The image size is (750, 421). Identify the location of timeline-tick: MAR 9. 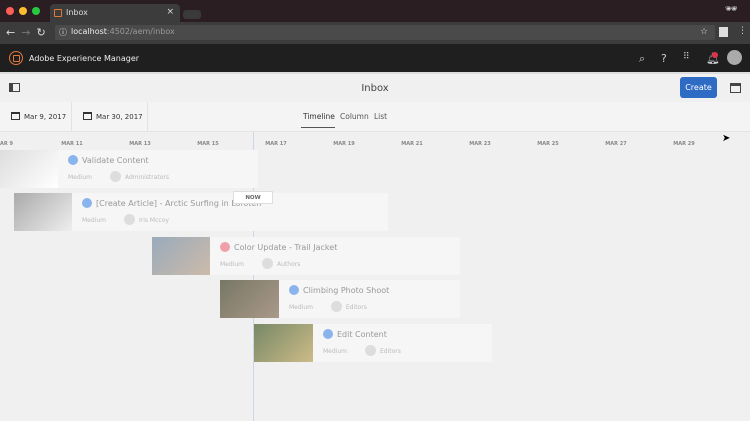
(6, 144).